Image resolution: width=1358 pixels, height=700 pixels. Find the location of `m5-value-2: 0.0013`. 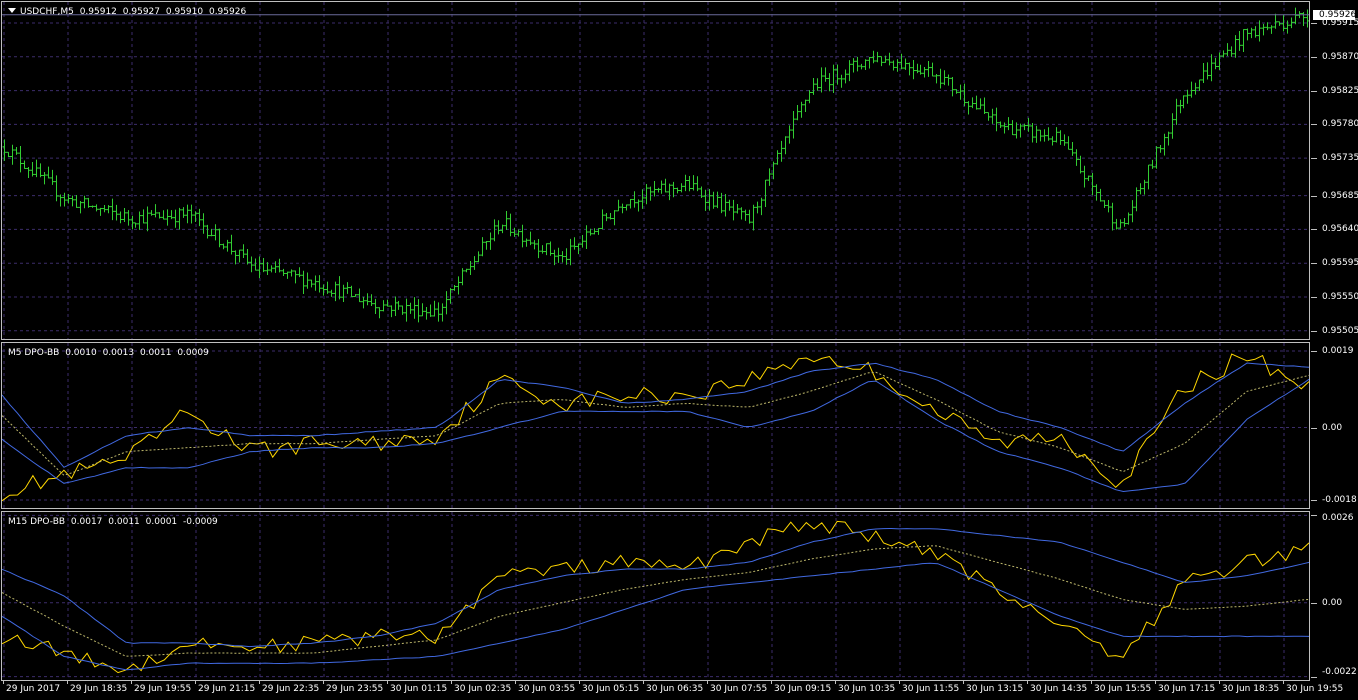

m5-value-2: 0.0013 is located at coordinates (118, 353).